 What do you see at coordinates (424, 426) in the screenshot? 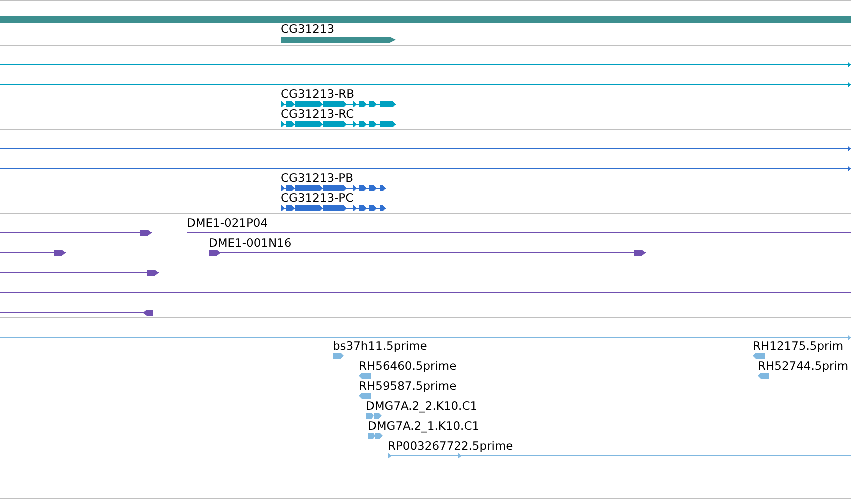
I see `feature-label: DMG7A.2_1.K10.C1` at bounding box center [424, 426].